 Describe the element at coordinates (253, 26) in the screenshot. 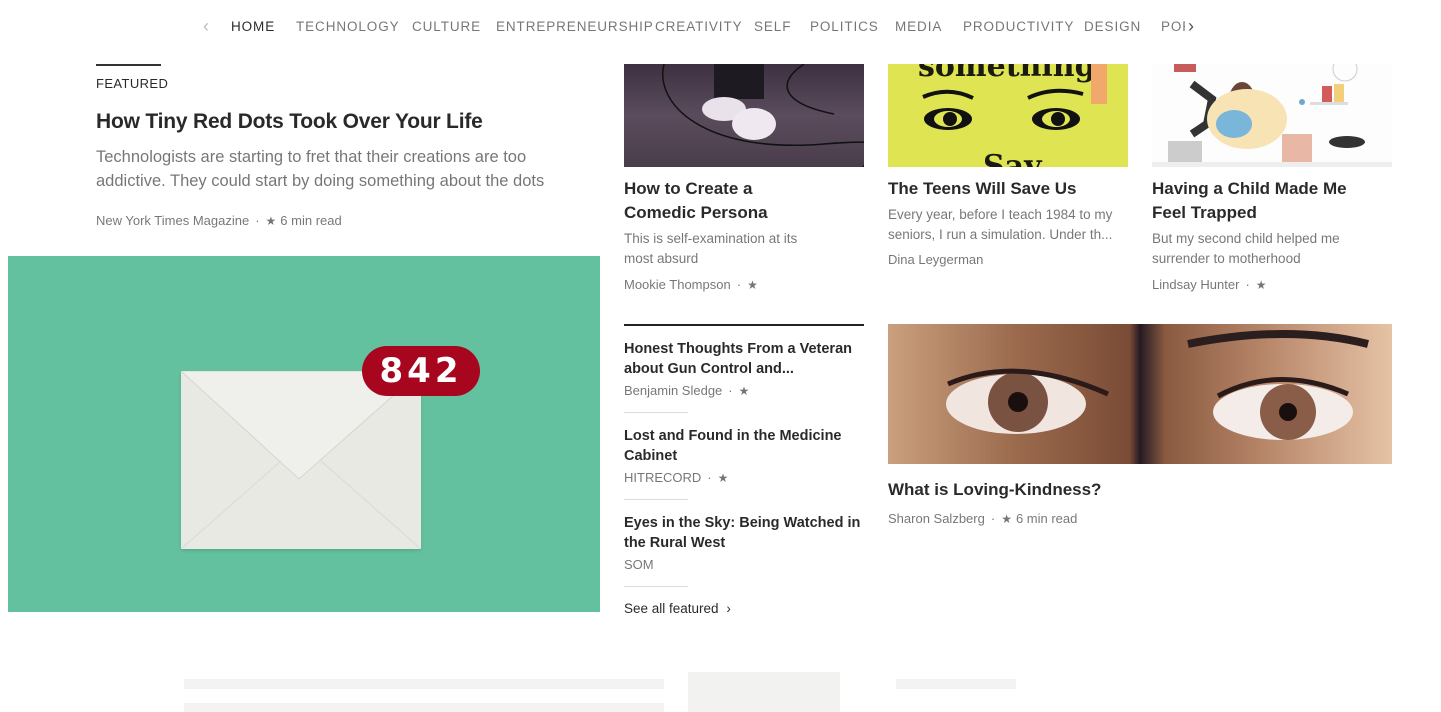

I see `nav-item-home: HOME` at that location.